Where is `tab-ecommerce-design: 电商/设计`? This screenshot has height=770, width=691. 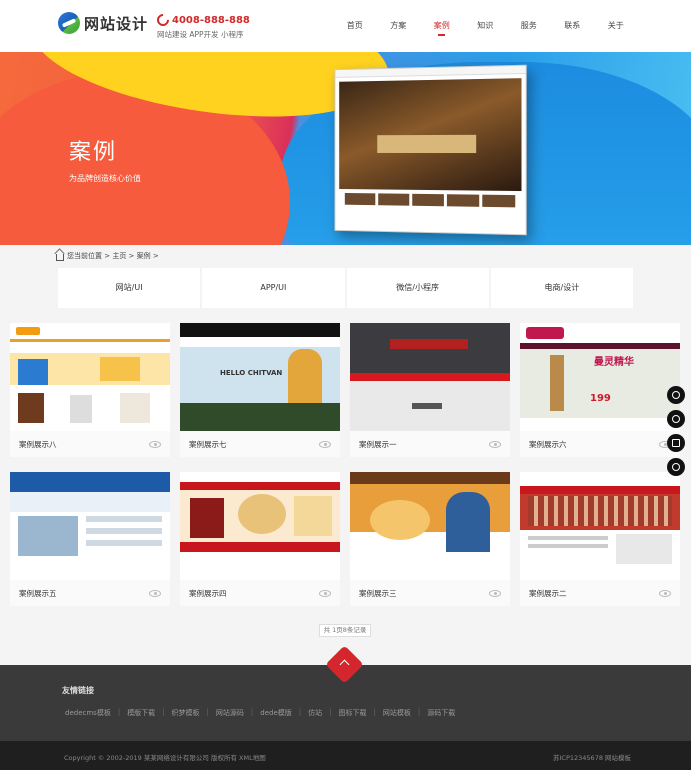
tab-ecommerce-design: 电商/设计 is located at coordinates (562, 288).